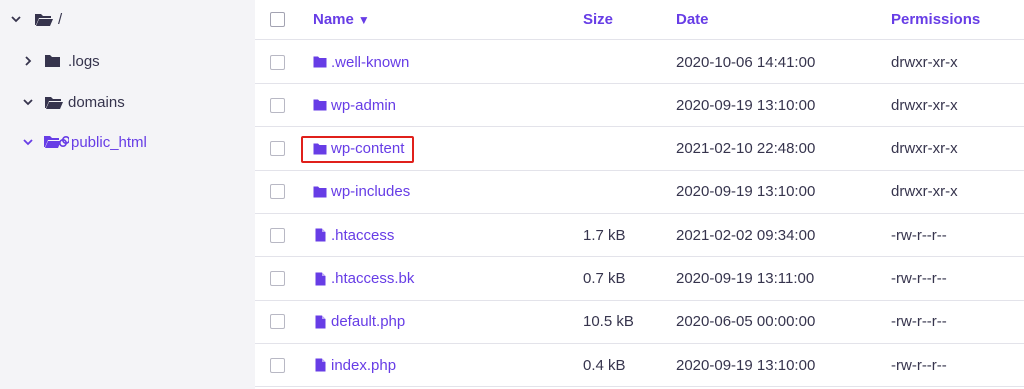  I want to click on name-cell: wp-admin, so click(354, 105).